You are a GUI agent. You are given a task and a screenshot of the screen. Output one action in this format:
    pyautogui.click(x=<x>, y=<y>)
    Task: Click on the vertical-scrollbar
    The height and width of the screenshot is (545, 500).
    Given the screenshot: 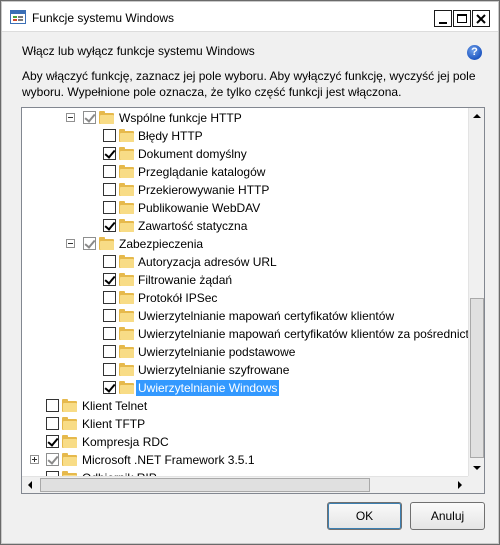 What is the action you would take?
    pyautogui.click(x=476, y=292)
    